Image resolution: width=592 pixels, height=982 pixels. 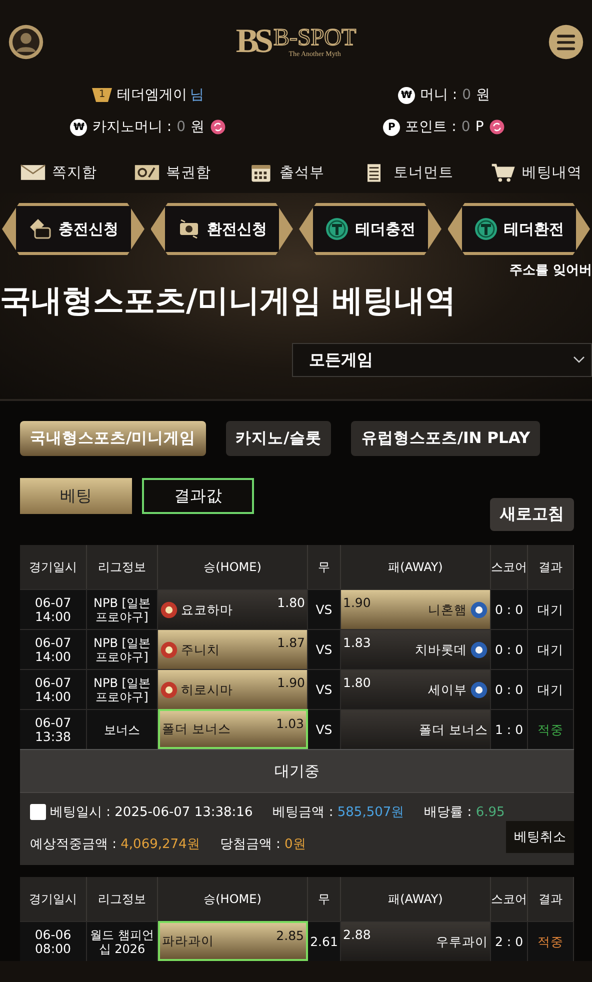 What do you see at coordinates (536, 172) in the screenshot?
I see `nav-link: 베팅내역` at bounding box center [536, 172].